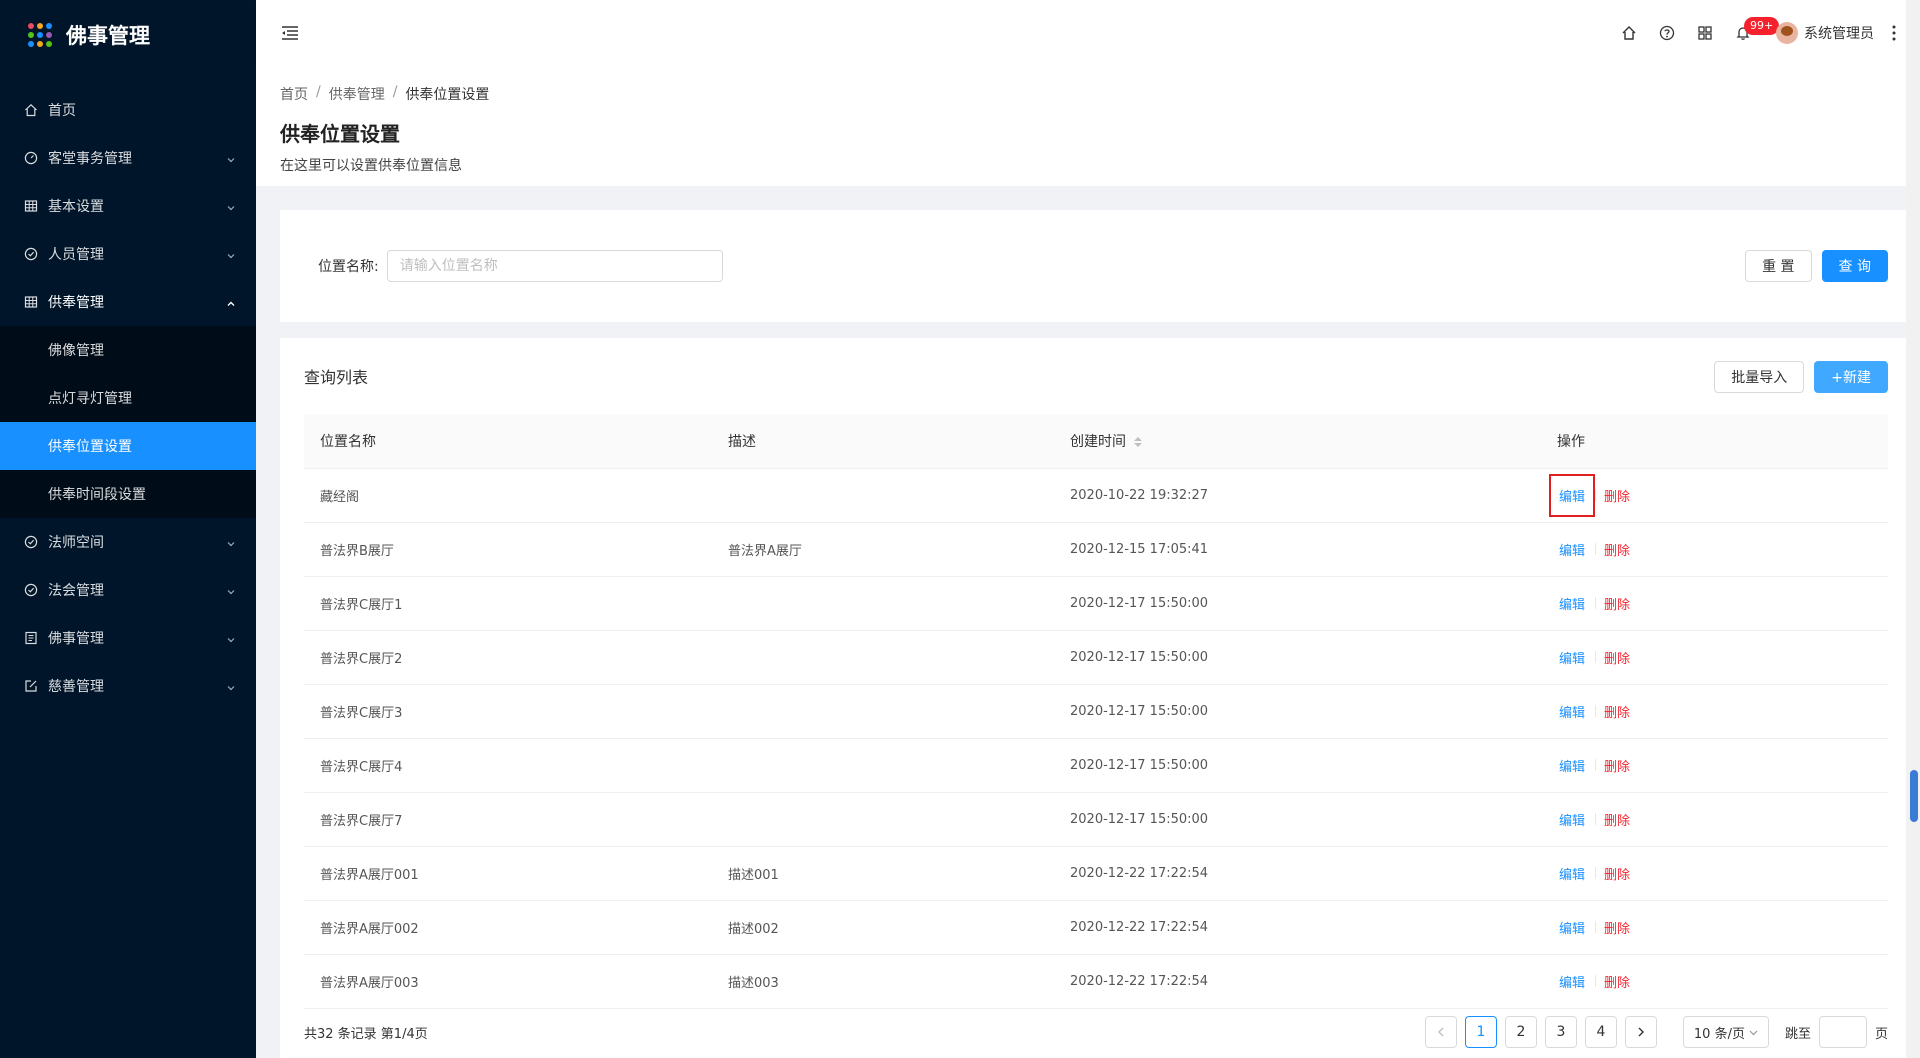 Image resolution: width=1920 pixels, height=1058 pixels. What do you see at coordinates (76, 591) in the screenshot?
I see `sidebar-item-label: 法会管理` at bounding box center [76, 591].